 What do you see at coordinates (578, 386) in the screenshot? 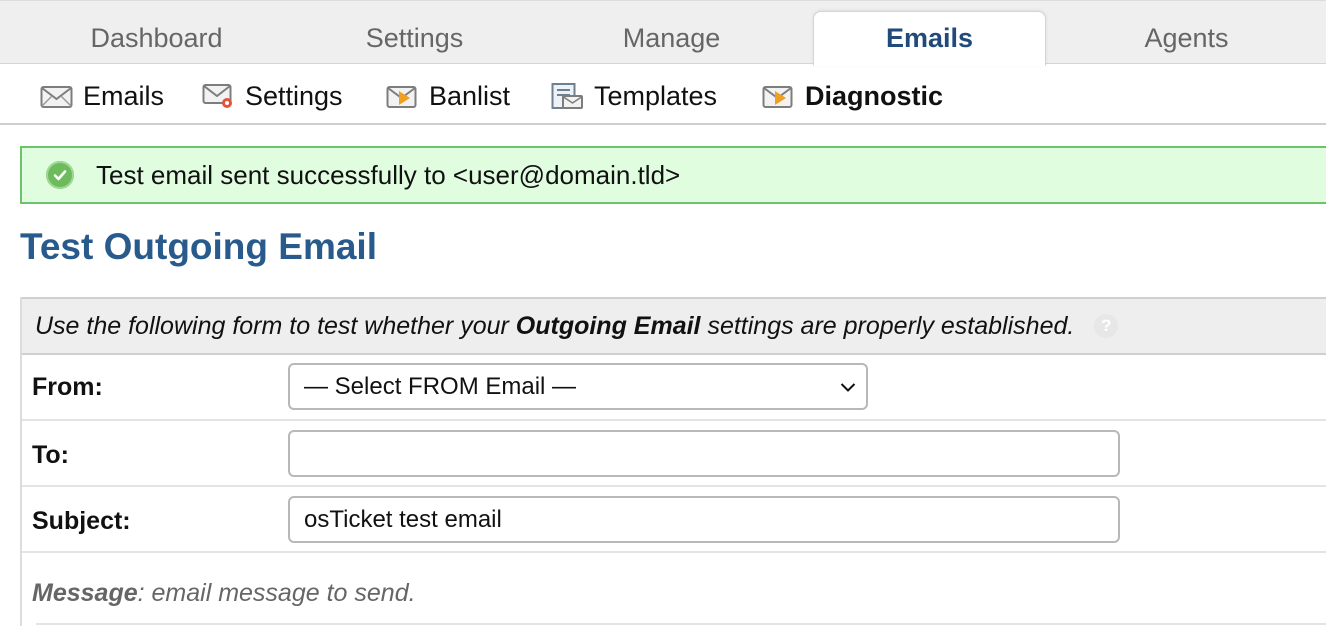
I see `from-email-select: — Select FROM Email —` at bounding box center [578, 386].